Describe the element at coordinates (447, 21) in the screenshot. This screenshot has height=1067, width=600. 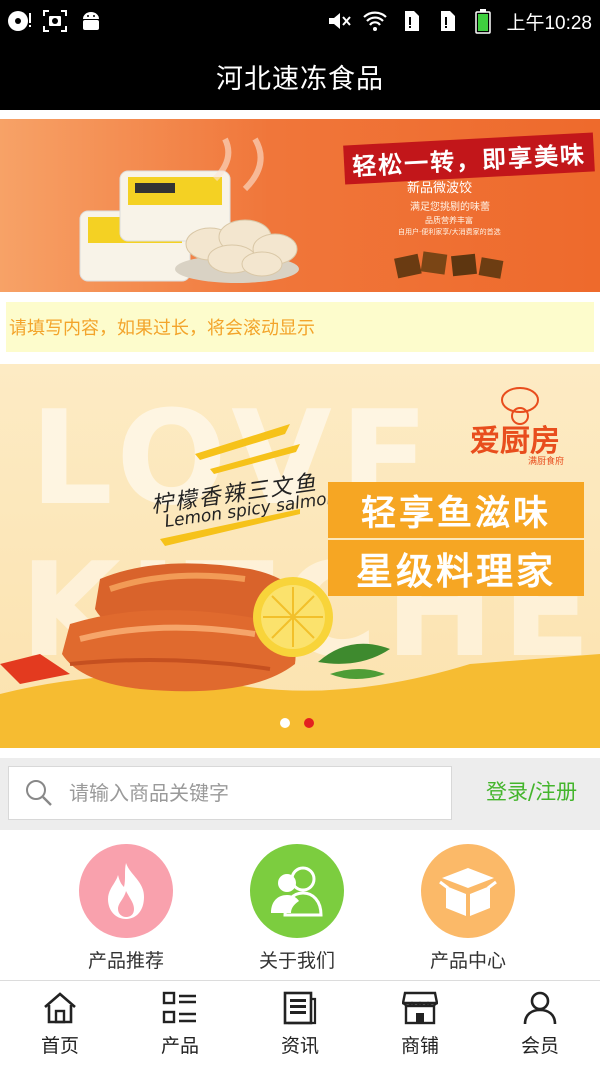
I see `sim2-icon` at that location.